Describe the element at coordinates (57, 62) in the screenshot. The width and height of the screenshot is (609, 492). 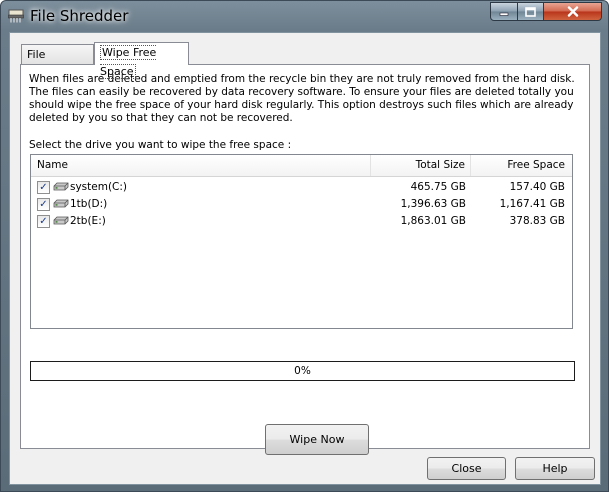
I see `tab-file-shredder: File Shredder` at that location.